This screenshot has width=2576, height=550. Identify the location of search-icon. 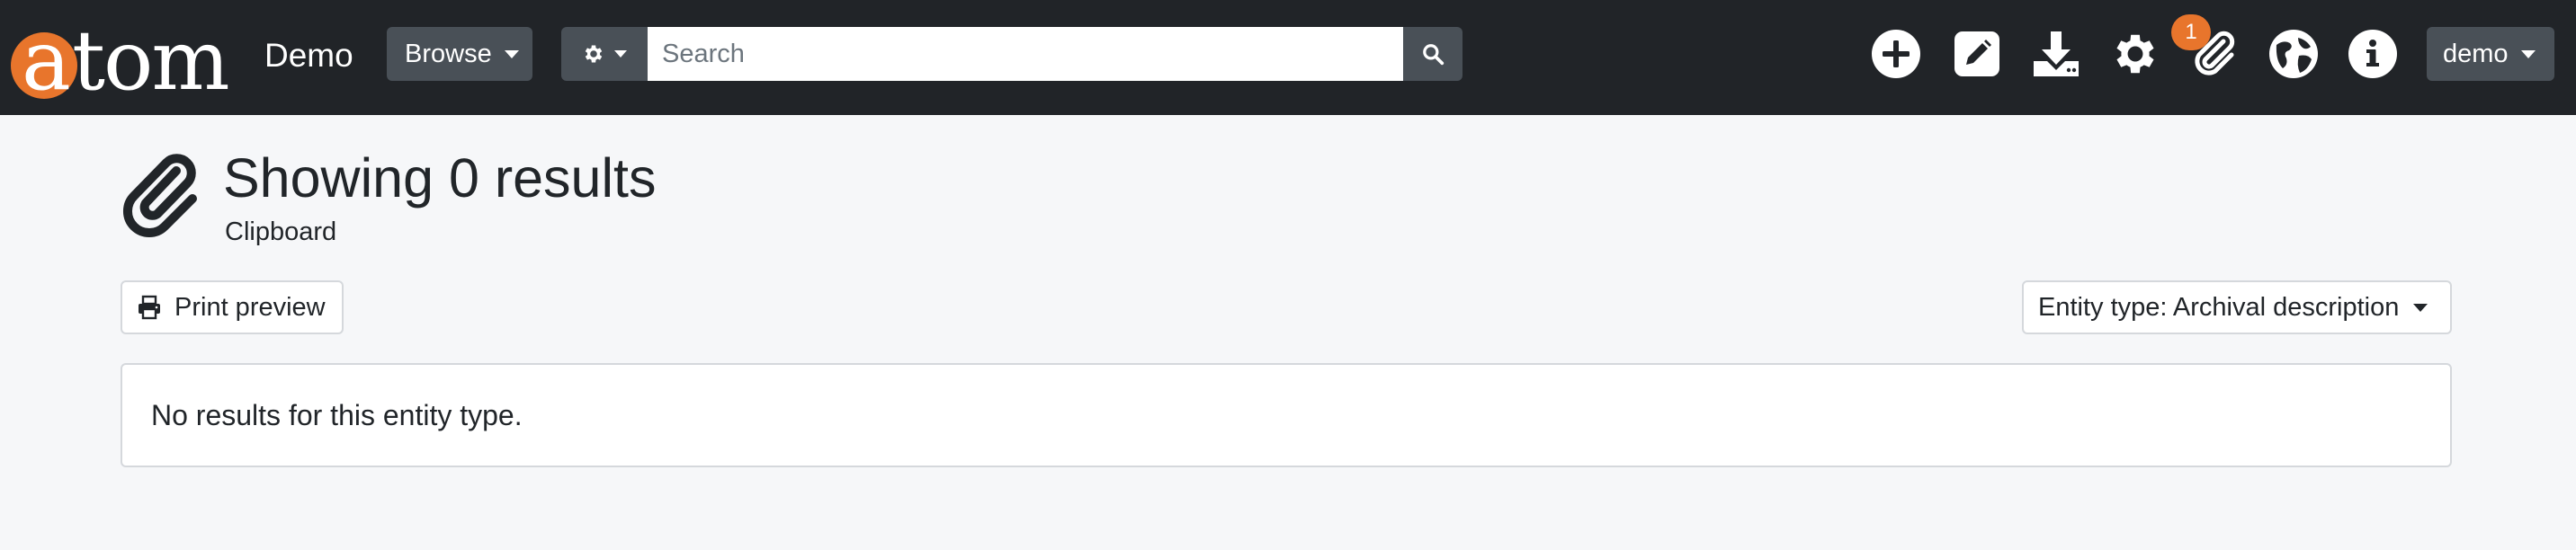
(1434, 55).